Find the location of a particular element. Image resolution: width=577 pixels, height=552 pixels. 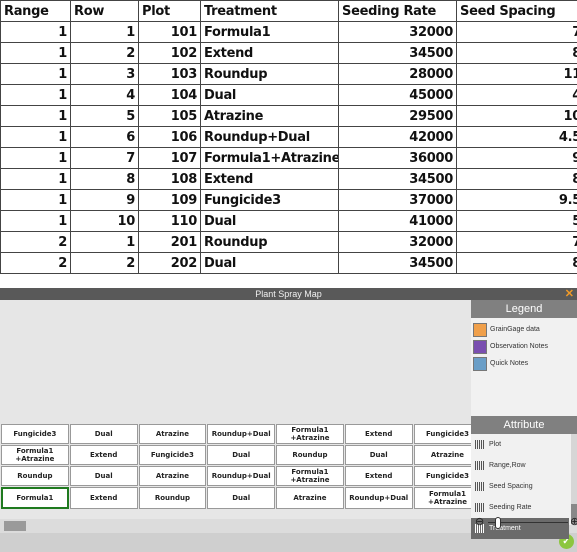

cell-seeding-rate: 28000 is located at coordinates (397, 74).